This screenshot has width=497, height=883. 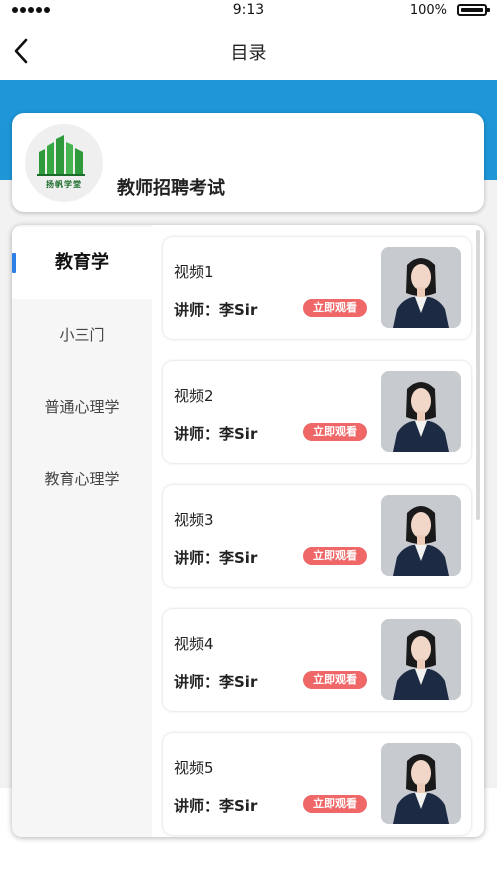 What do you see at coordinates (428, 10) in the screenshot?
I see `battery-percent: 100%` at bounding box center [428, 10].